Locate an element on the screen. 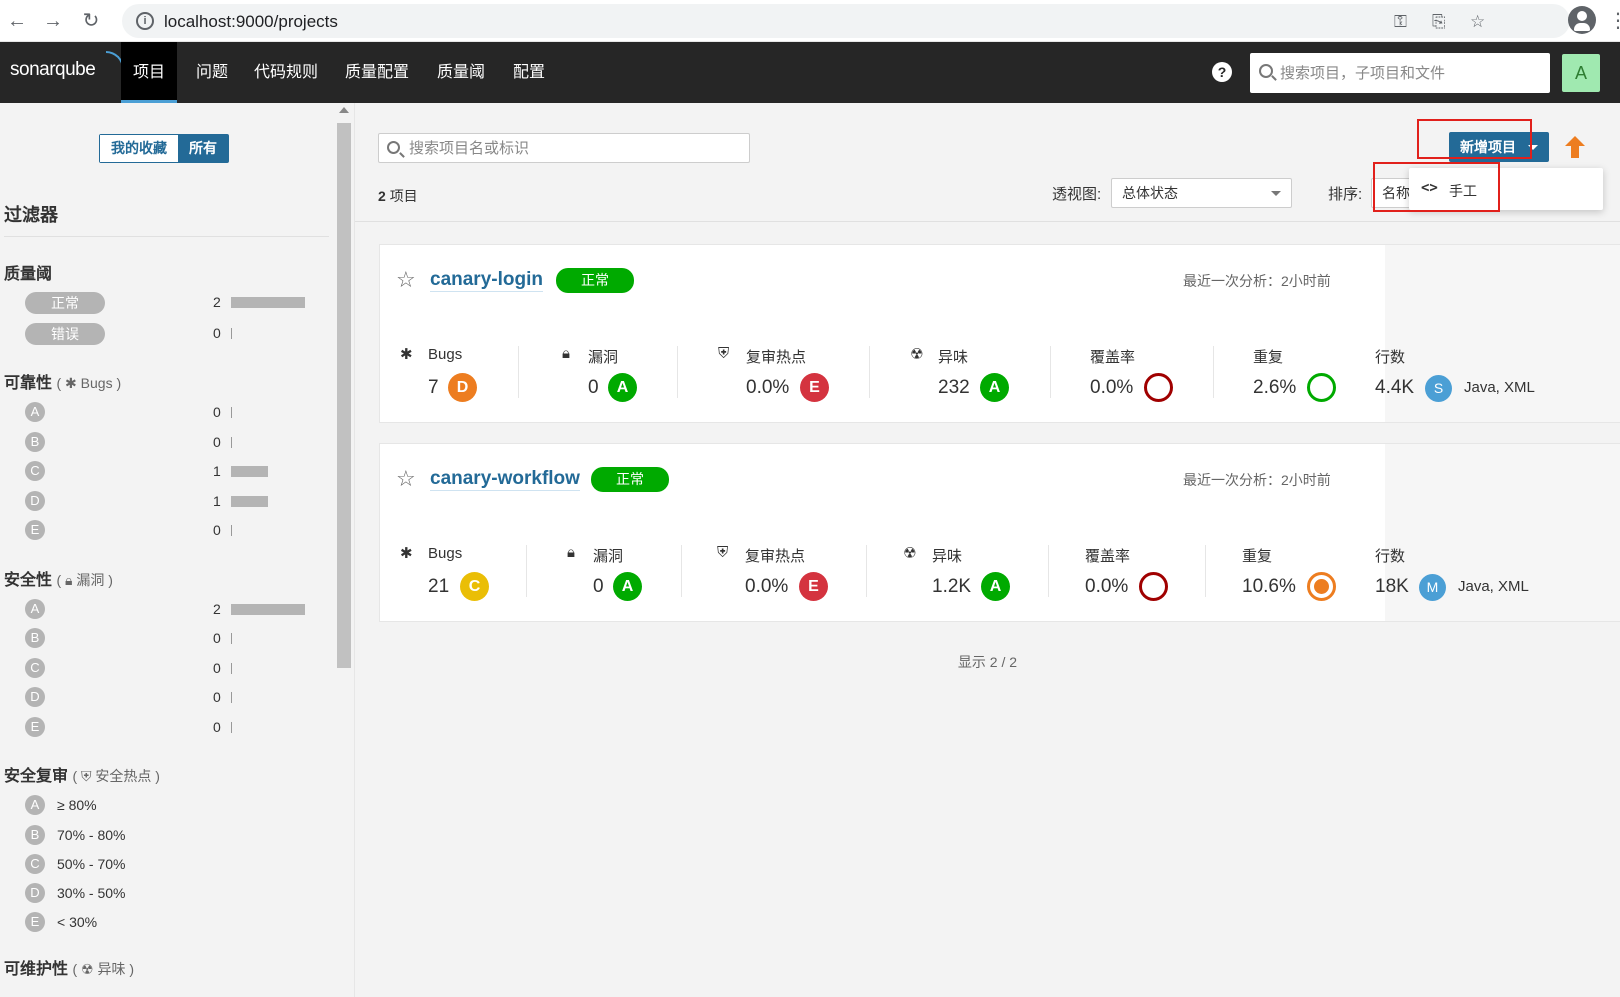 The image size is (1620, 997). global-search-input is located at coordinates (1410, 73).